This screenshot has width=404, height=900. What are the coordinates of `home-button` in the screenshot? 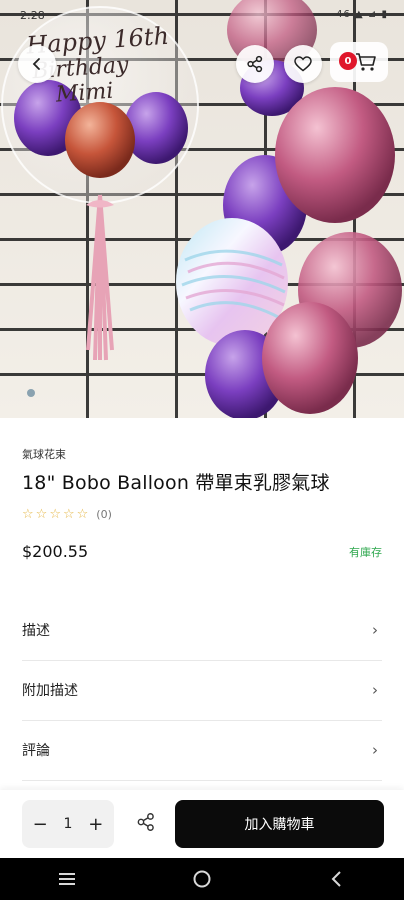 It's located at (202, 879).